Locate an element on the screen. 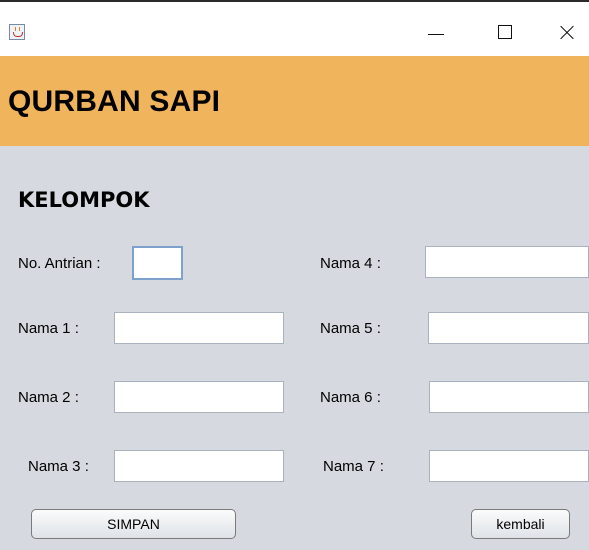 Image resolution: width=589 pixels, height=550 pixels. nama2-input is located at coordinates (199, 397).